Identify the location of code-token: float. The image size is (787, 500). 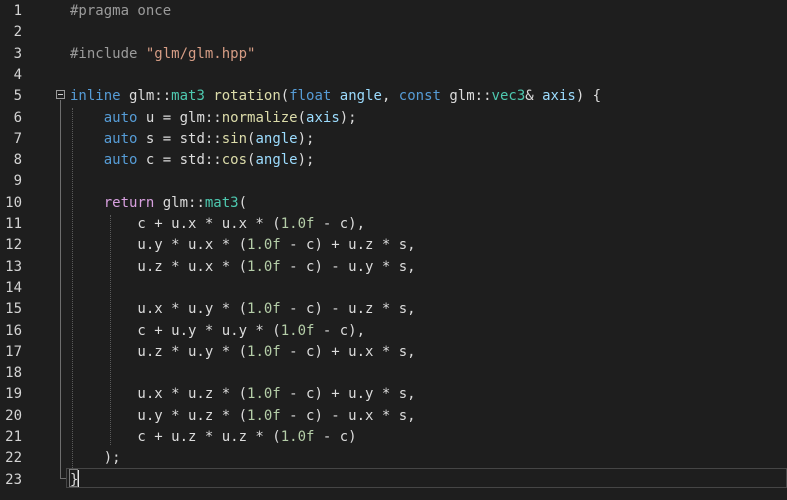
(310, 96).